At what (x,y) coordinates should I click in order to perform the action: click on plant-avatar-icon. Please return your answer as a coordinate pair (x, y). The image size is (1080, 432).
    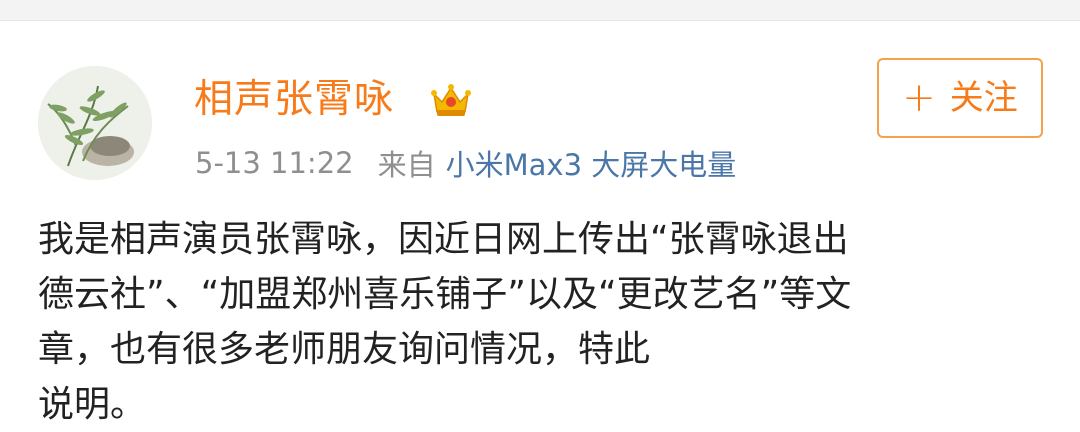
    Looking at the image, I should click on (95, 123).